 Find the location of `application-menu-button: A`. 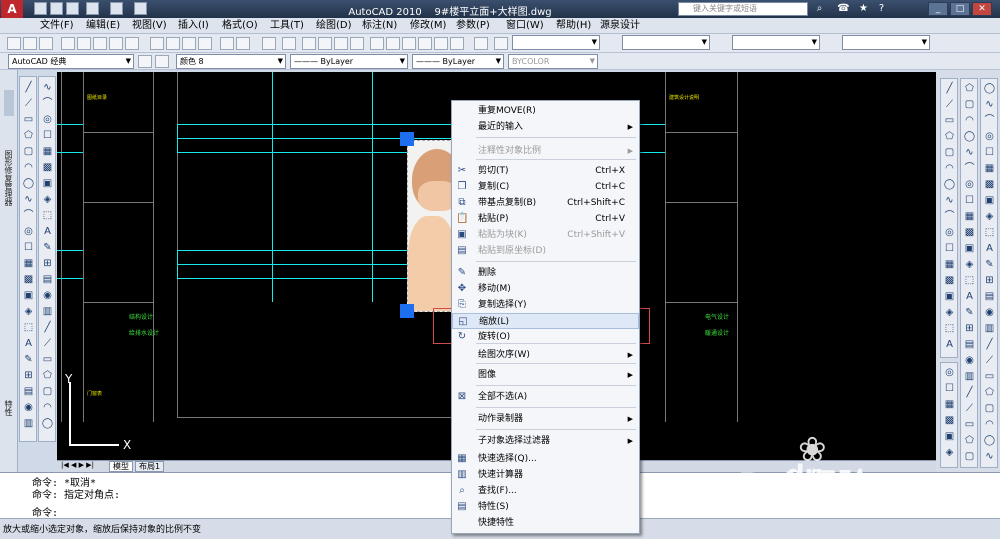

application-menu-button: A is located at coordinates (12, 9).